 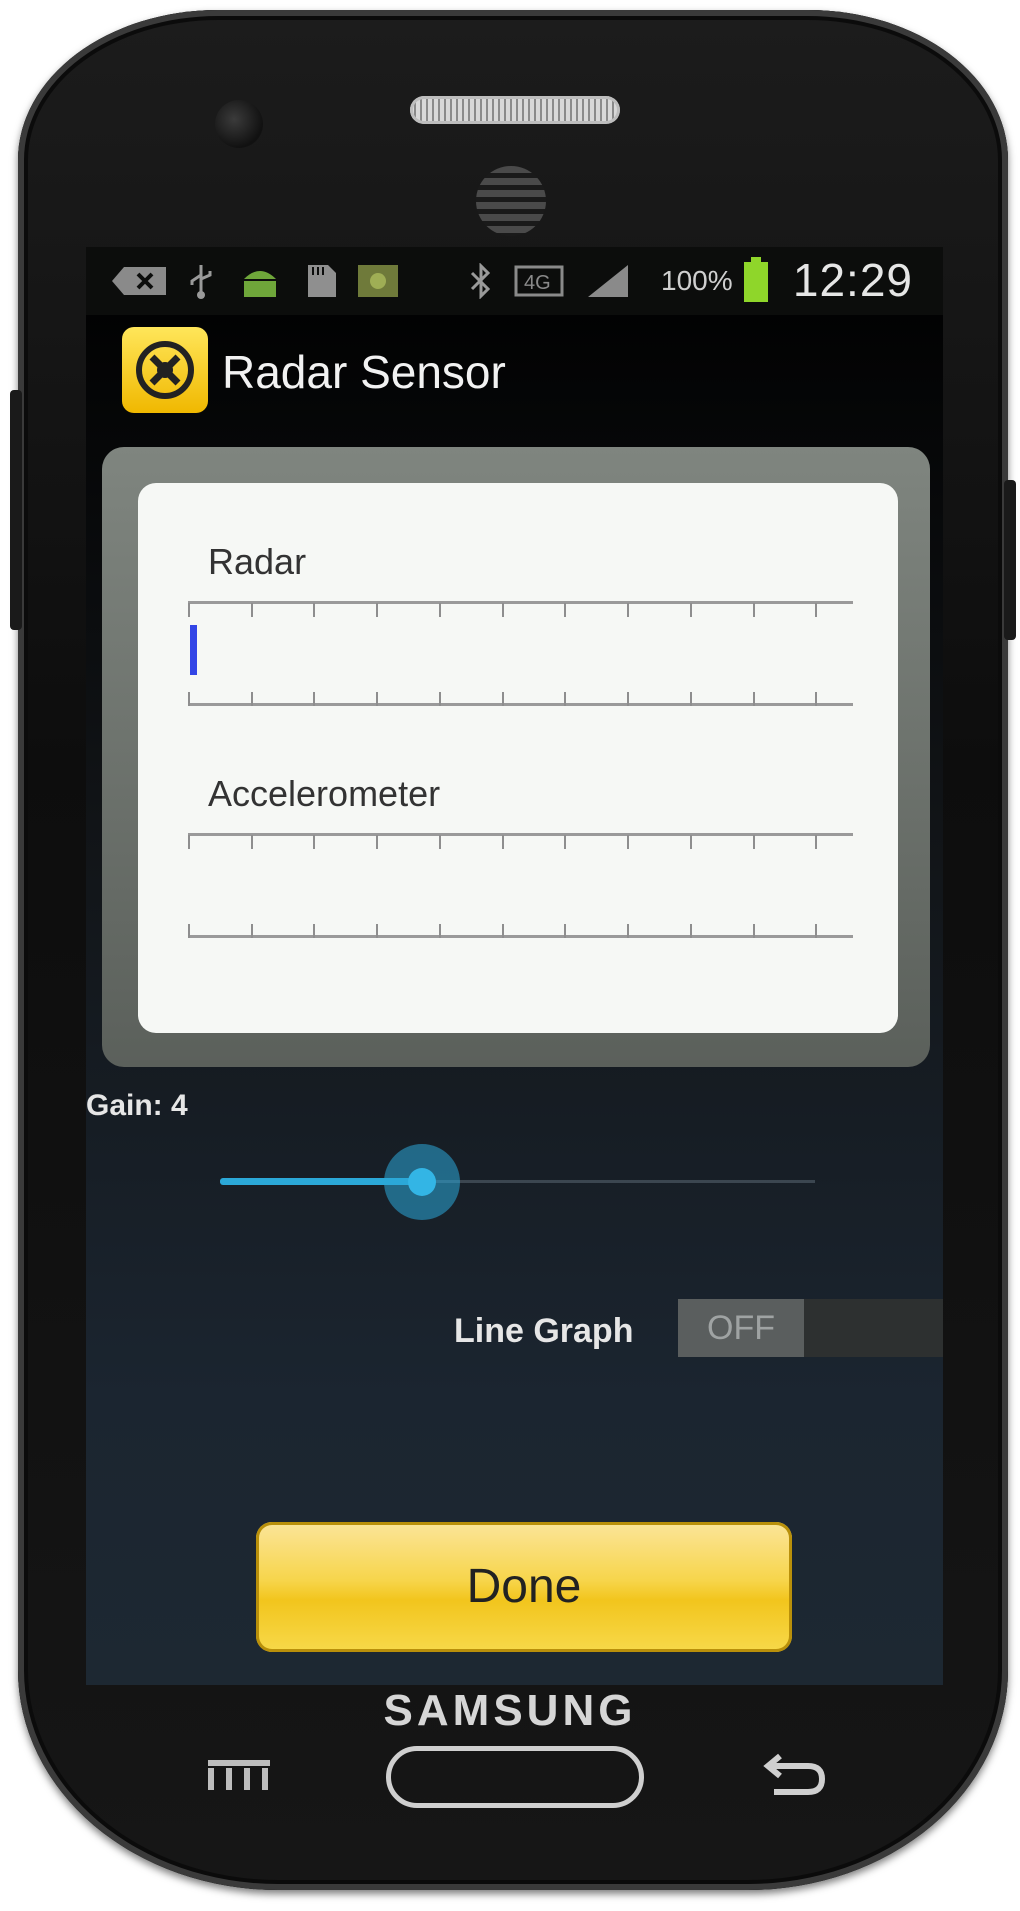 I want to click on network-4g-icon: 4G, so click(x=539, y=281).